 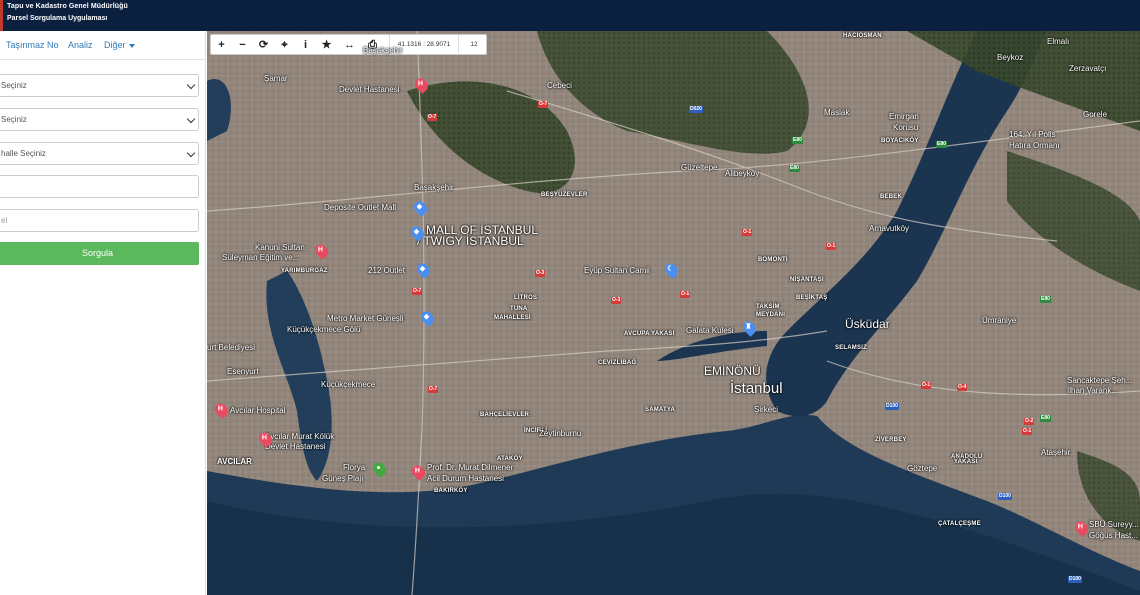 I want to click on refresh-button: ⟳, so click(x=263, y=45).